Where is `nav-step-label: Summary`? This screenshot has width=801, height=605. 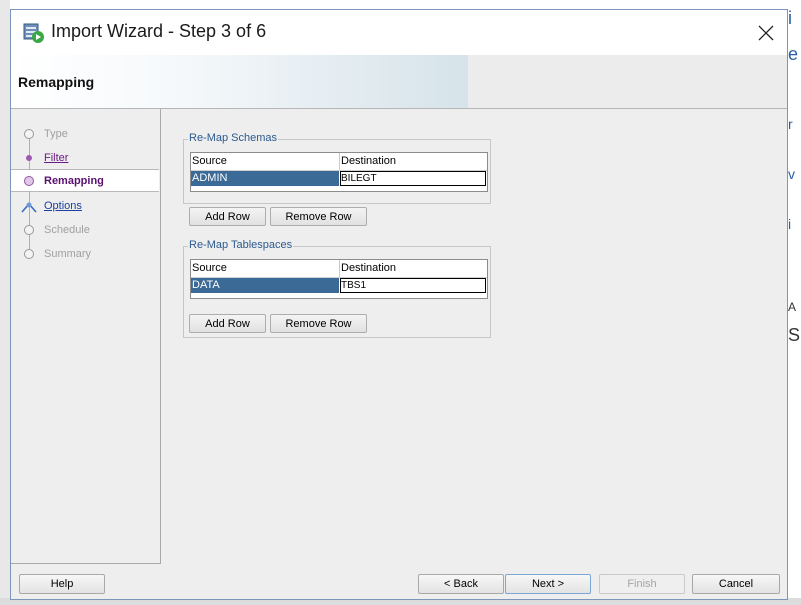
nav-step-label: Summary is located at coordinates (68, 254).